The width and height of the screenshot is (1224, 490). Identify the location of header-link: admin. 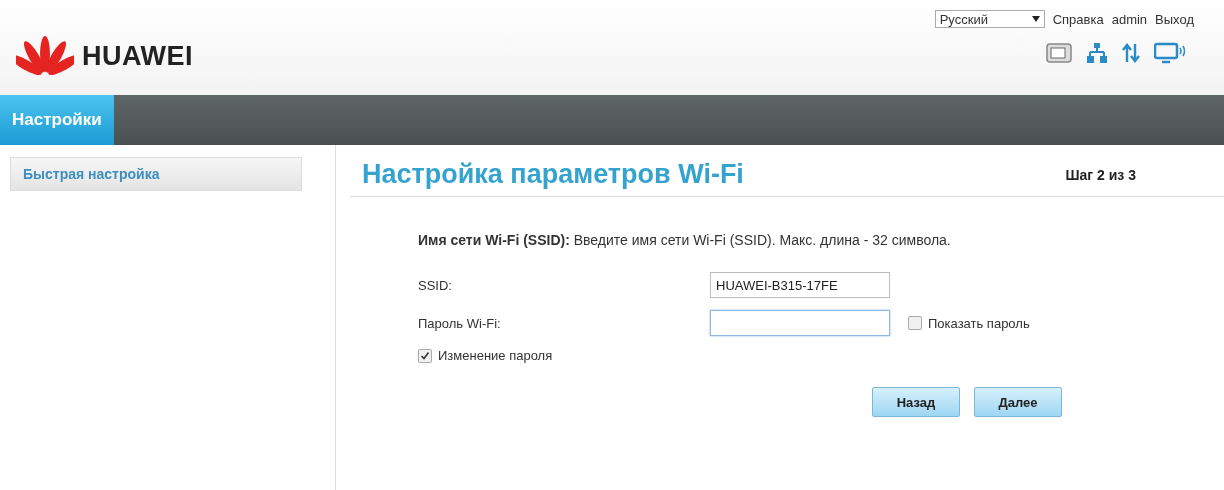
(1129, 19).